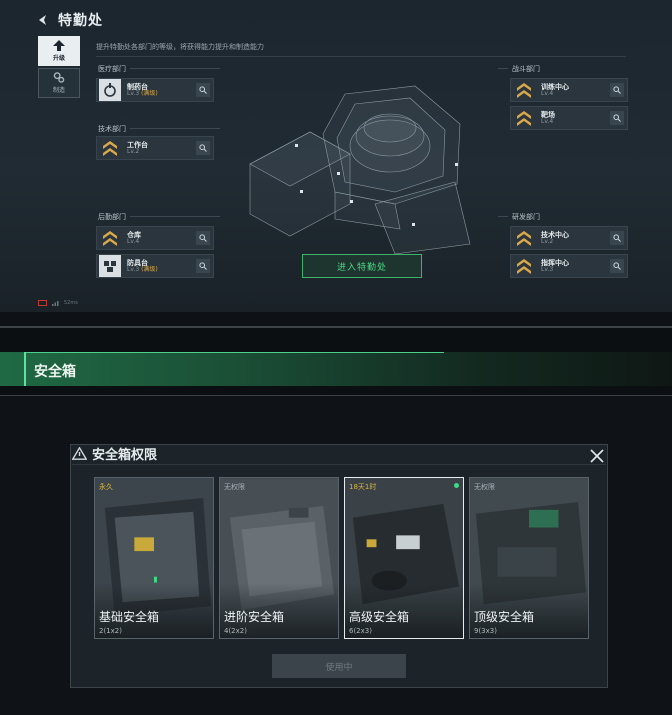 The width and height of the screenshot is (672, 715). I want to click on section-research-label: 研发部门, so click(526, 217).